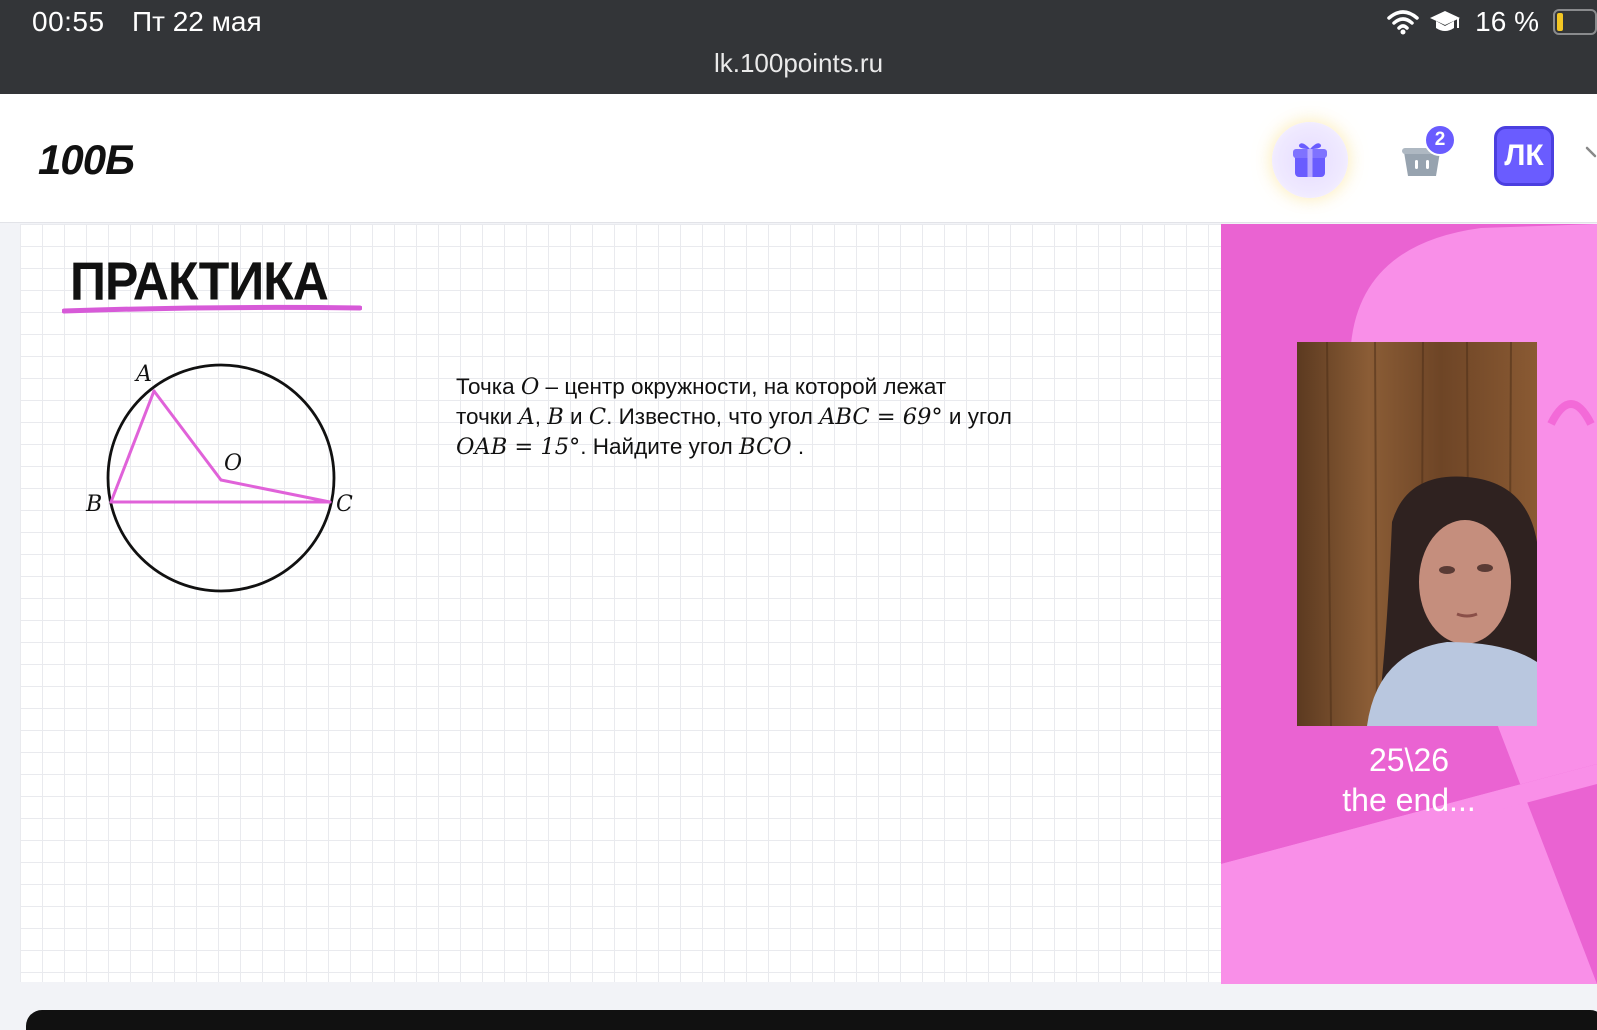 Image resolution: width=1597 pixels, height=1030 pixels. Describe the element at coordinates (798, 158) in the screenshot. I see `app-header: 100Б 2 ЛК` at that location.